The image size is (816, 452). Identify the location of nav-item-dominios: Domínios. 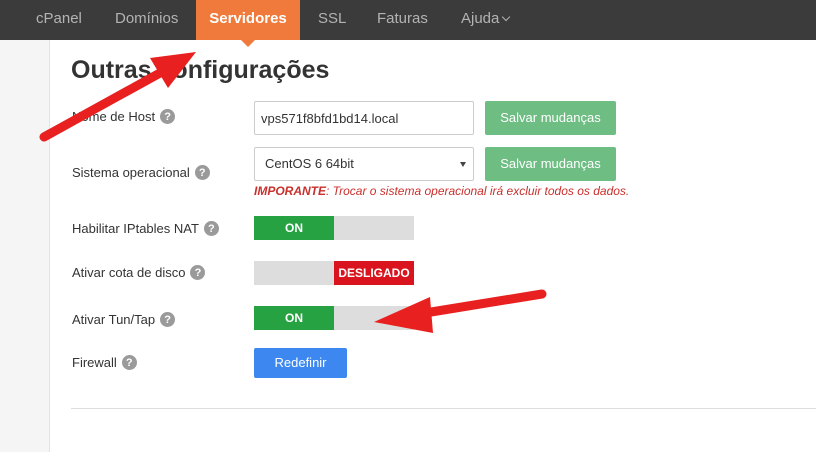
(146, 20).